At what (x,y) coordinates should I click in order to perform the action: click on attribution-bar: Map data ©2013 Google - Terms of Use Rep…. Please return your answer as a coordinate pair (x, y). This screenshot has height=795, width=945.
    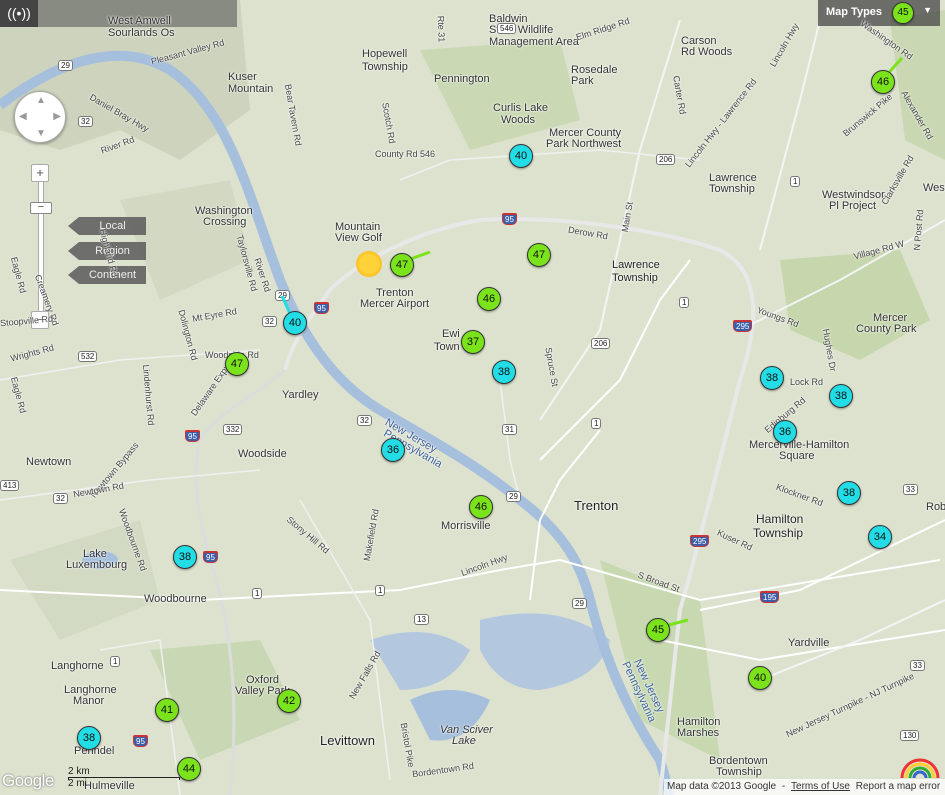
    Looking at the image, I should click on (804, 787).